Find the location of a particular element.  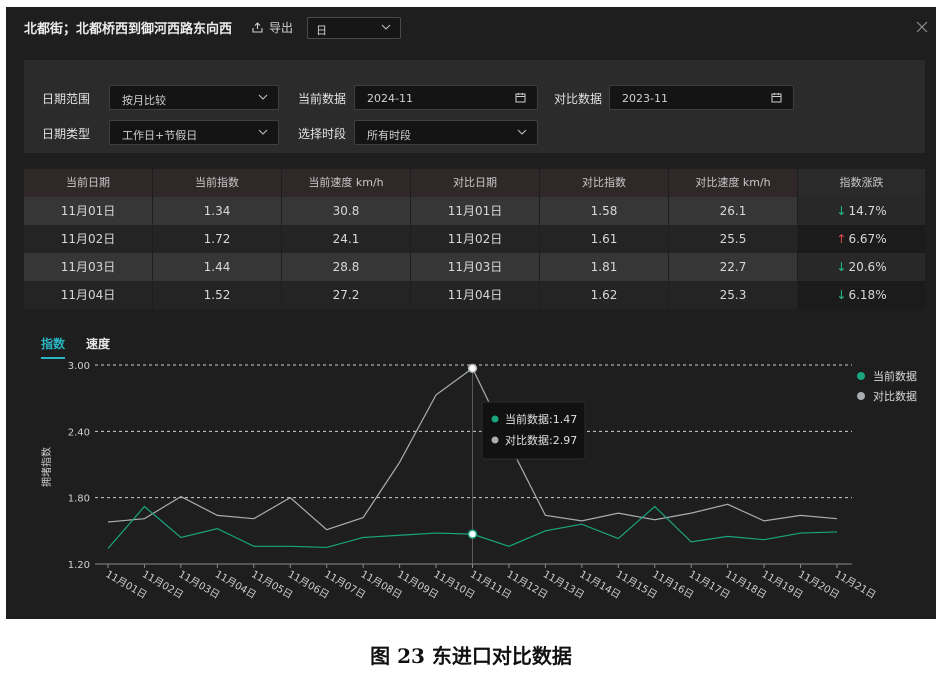

tooltip-marker-current is located at coordinates (495, 419).